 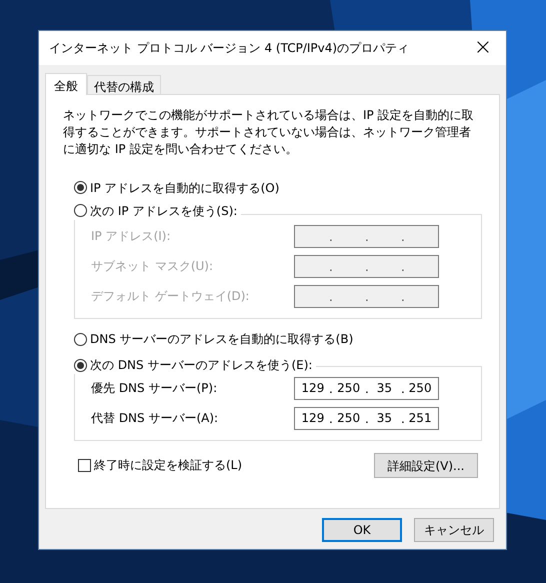 What do you see at coordinates (229, 48) in the screenshot?
I see `window-title: インターネット プロトコル バージョン 4 (TCP/IPv4)のプロパティ` at bounding box center [229, 48].